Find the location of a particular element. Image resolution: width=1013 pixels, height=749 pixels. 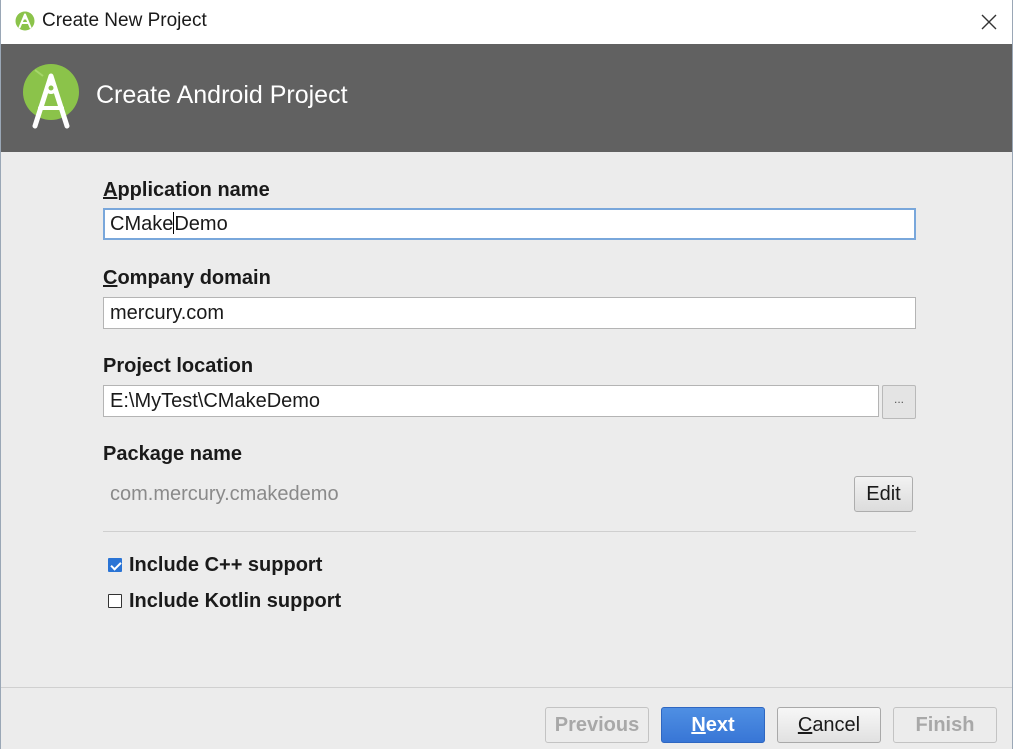

header-banner: Create Android Project is located at coordinates (506, 98).